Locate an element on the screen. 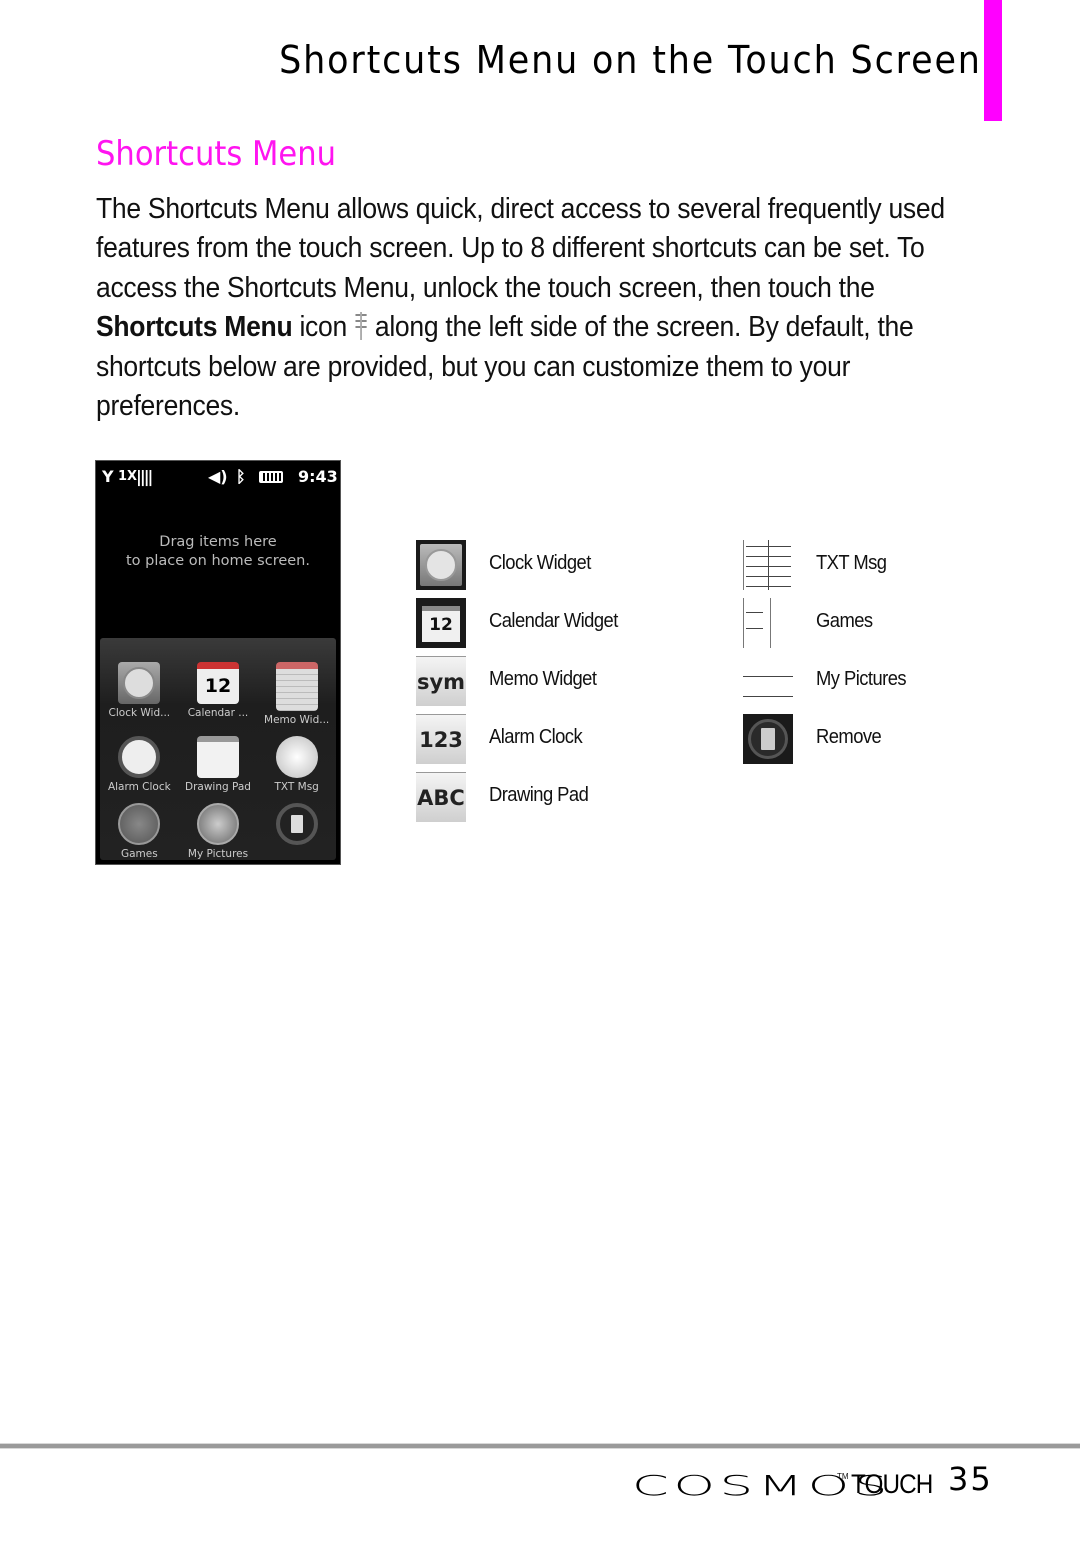 This screenshot has width=1080, height=1552. shortcut-remove: Remove is located at coordinates (812, 739).